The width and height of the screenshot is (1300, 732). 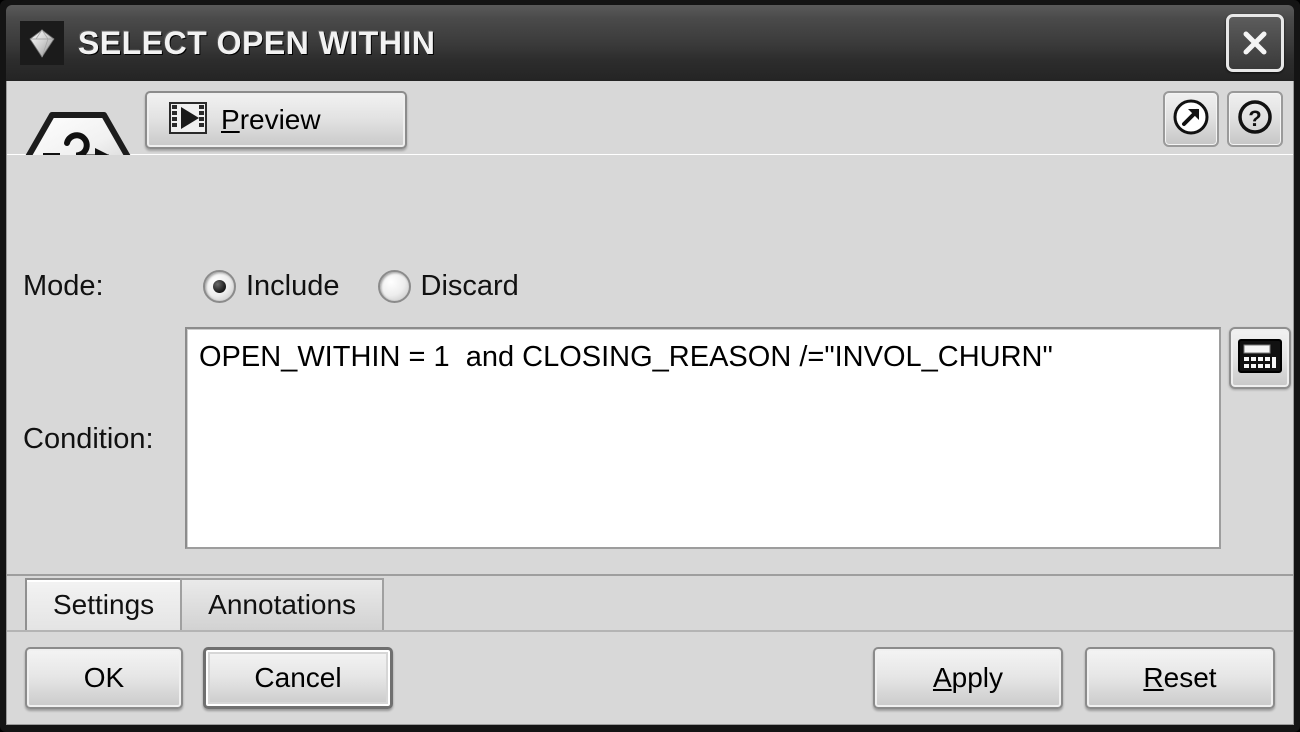 I want to click on radio-include: Include, so click(x=271, y=286).